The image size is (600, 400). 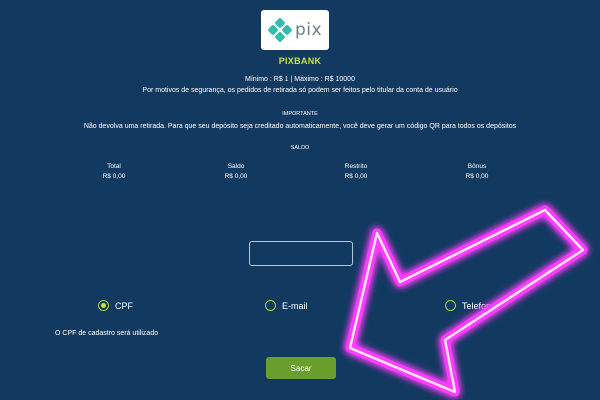 I want to click on withdrawal-limits: Mínimo : R$ 1 | Máximo : R$ 10000, so click(x=300, y=79).